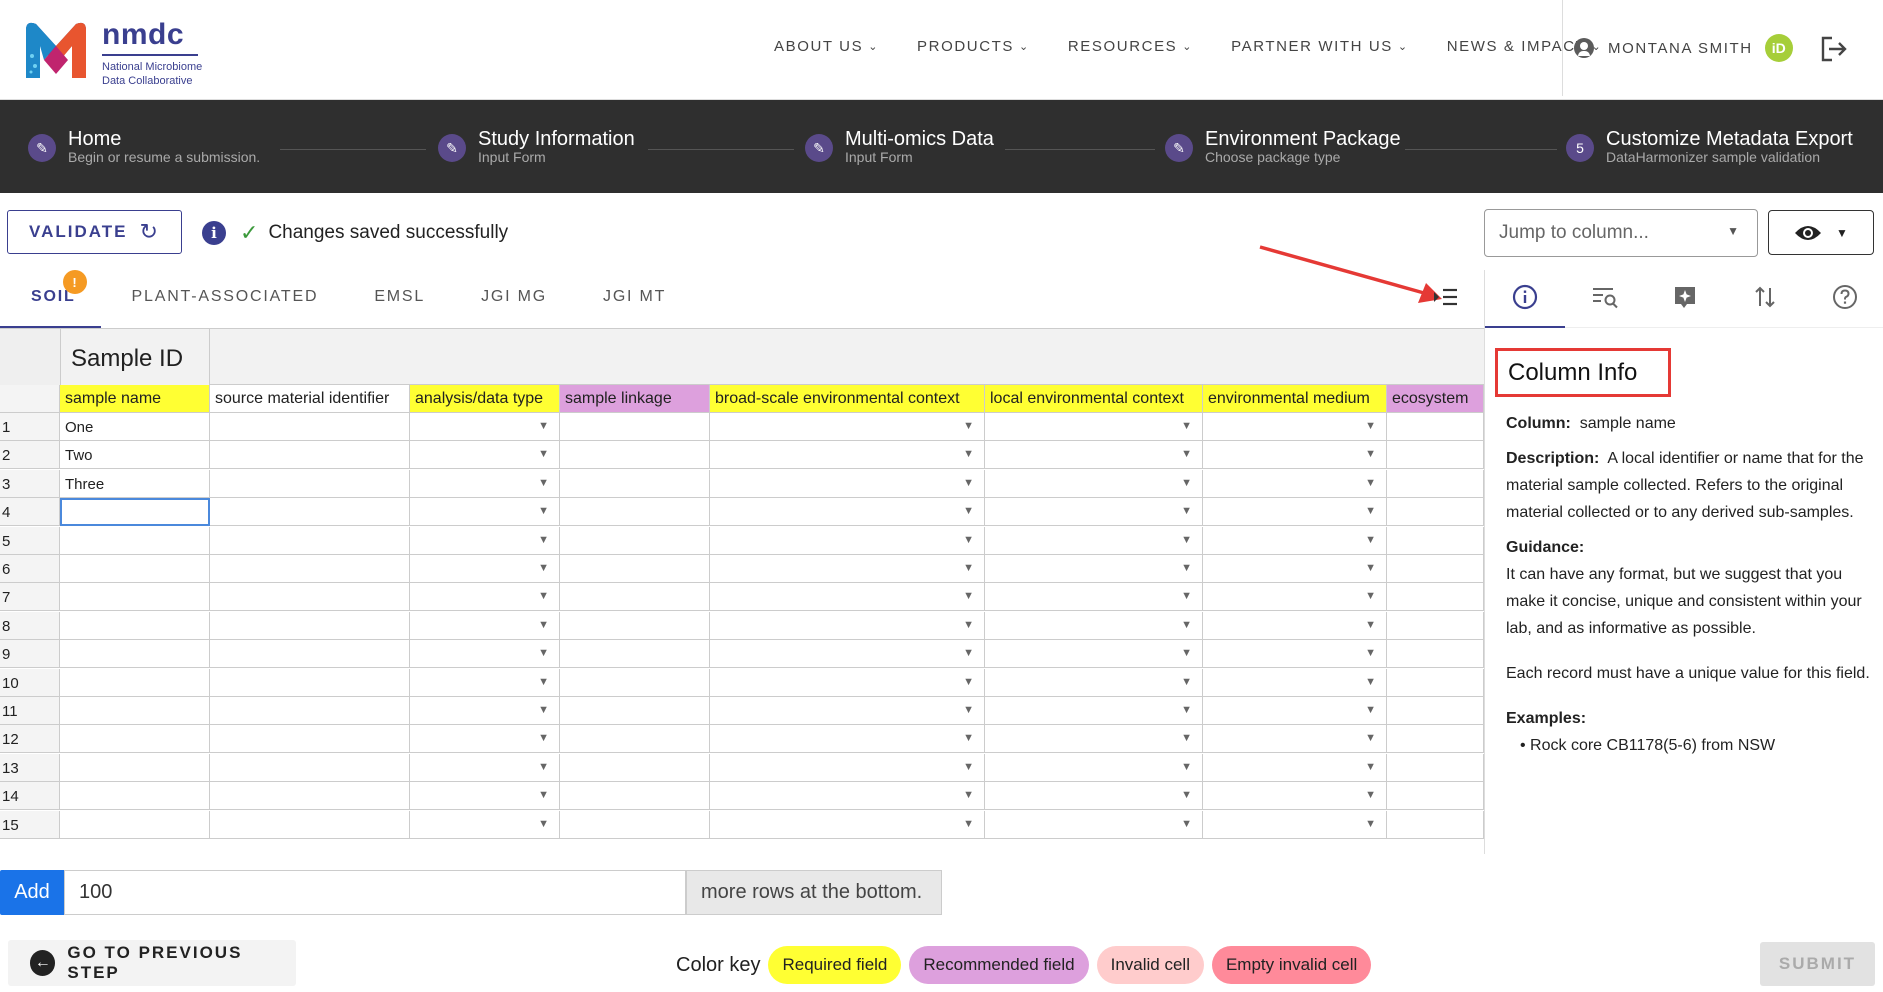  Describe the element at coordinates (30, 512) in the screenshot. I see `row-number: 4` at that location.